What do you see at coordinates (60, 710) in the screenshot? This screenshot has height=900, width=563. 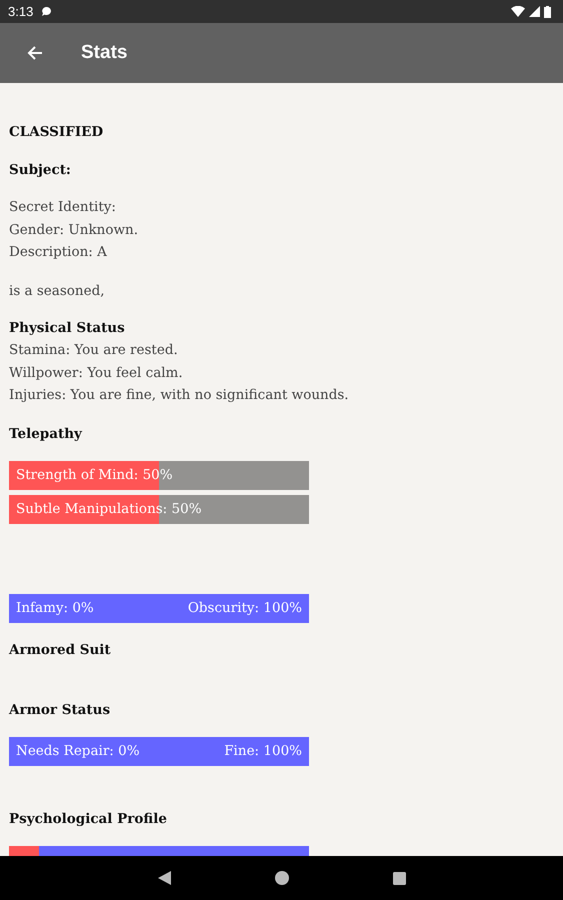 I see `section-heading: Armor Status` at bounding box center [60, 710].